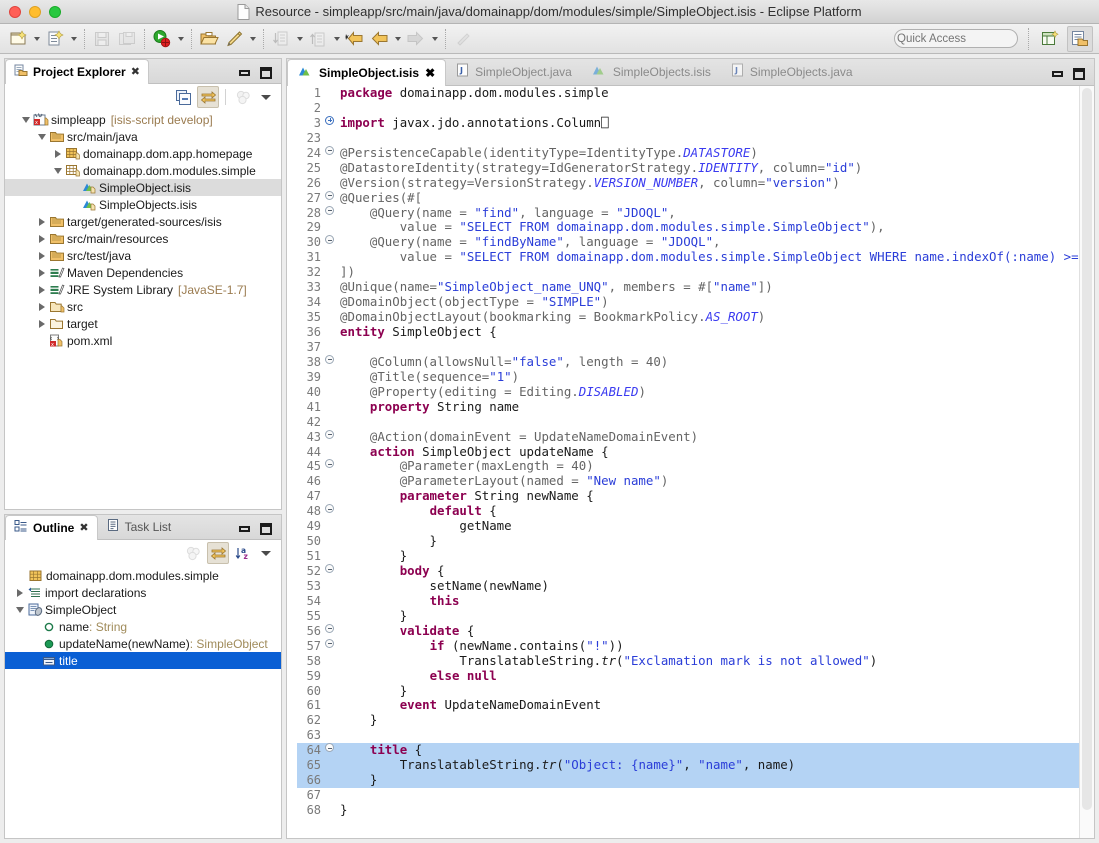 The width and height of the screenshot is (1099, 843). What do you see at coordinates (367, 72) in the screenshot?
I see `editor-tab-simpleobject-isis: SimpleObject.isis ✖` at bounding box center [367, 72].